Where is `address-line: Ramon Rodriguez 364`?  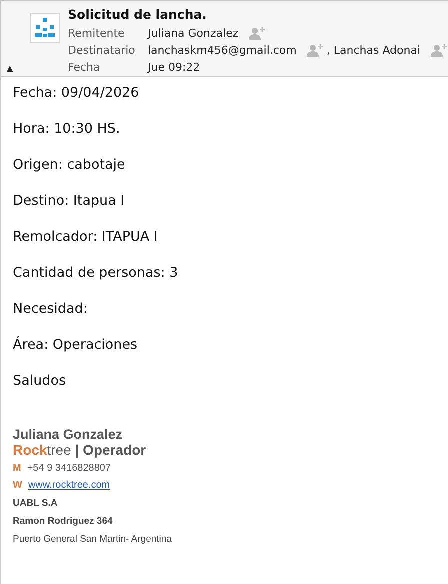 address-line: Ramon Rodriguez 364 is located at coordinates (63, 522).